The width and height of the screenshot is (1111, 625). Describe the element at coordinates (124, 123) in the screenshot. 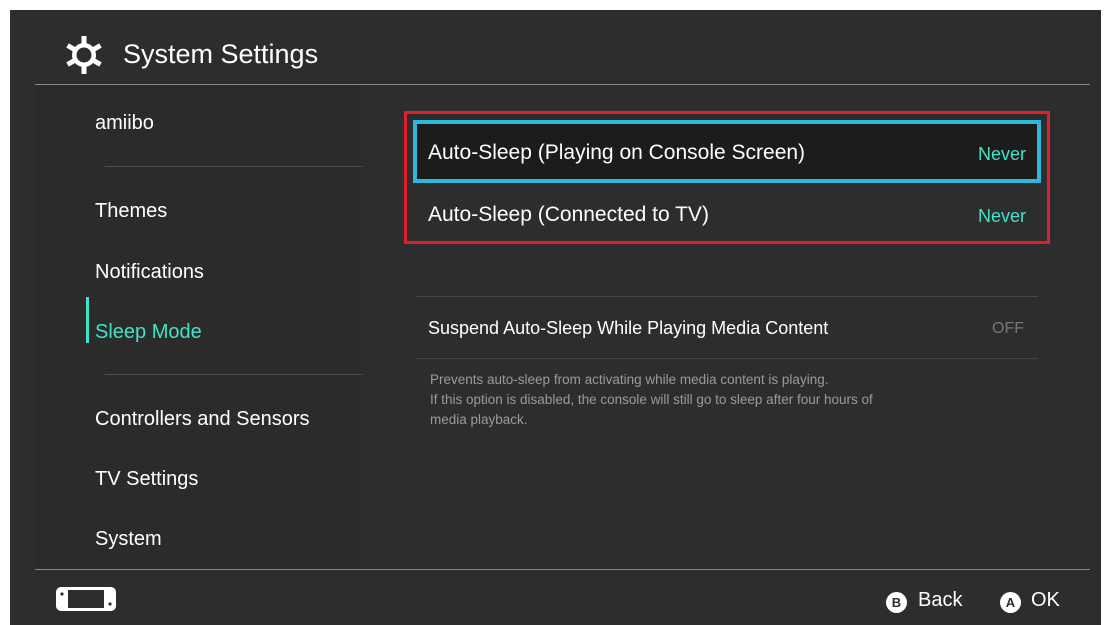

I see `sidebar-item-amiibo: amiibo` at that location.